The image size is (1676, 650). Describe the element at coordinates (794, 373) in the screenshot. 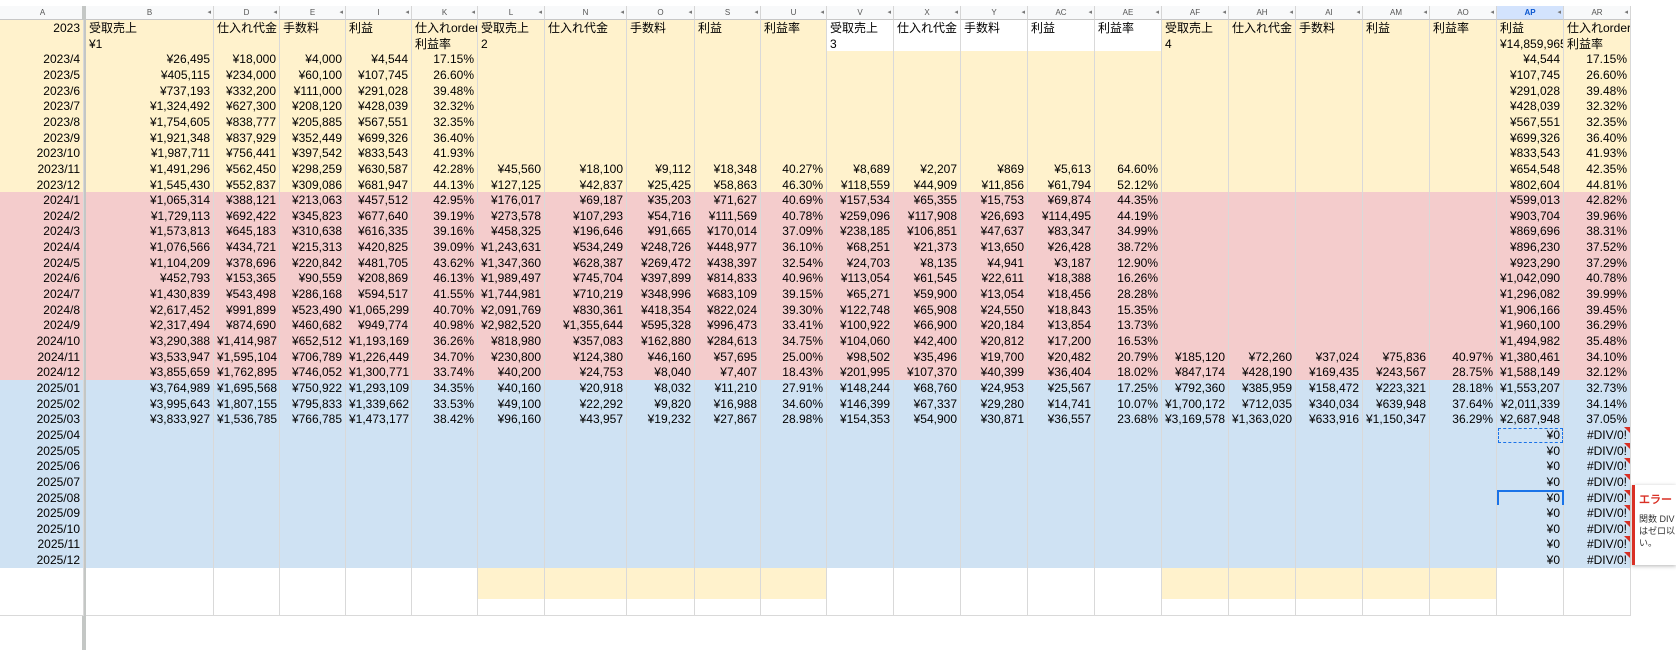

I see `cell-u: 18.43%` at that location.